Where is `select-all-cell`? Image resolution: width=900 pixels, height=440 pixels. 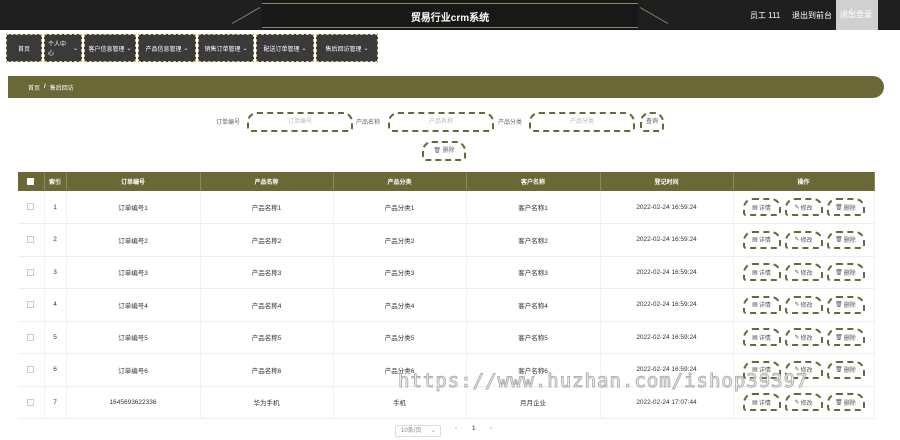 select-all-cell is located at coordinates (31, 181).